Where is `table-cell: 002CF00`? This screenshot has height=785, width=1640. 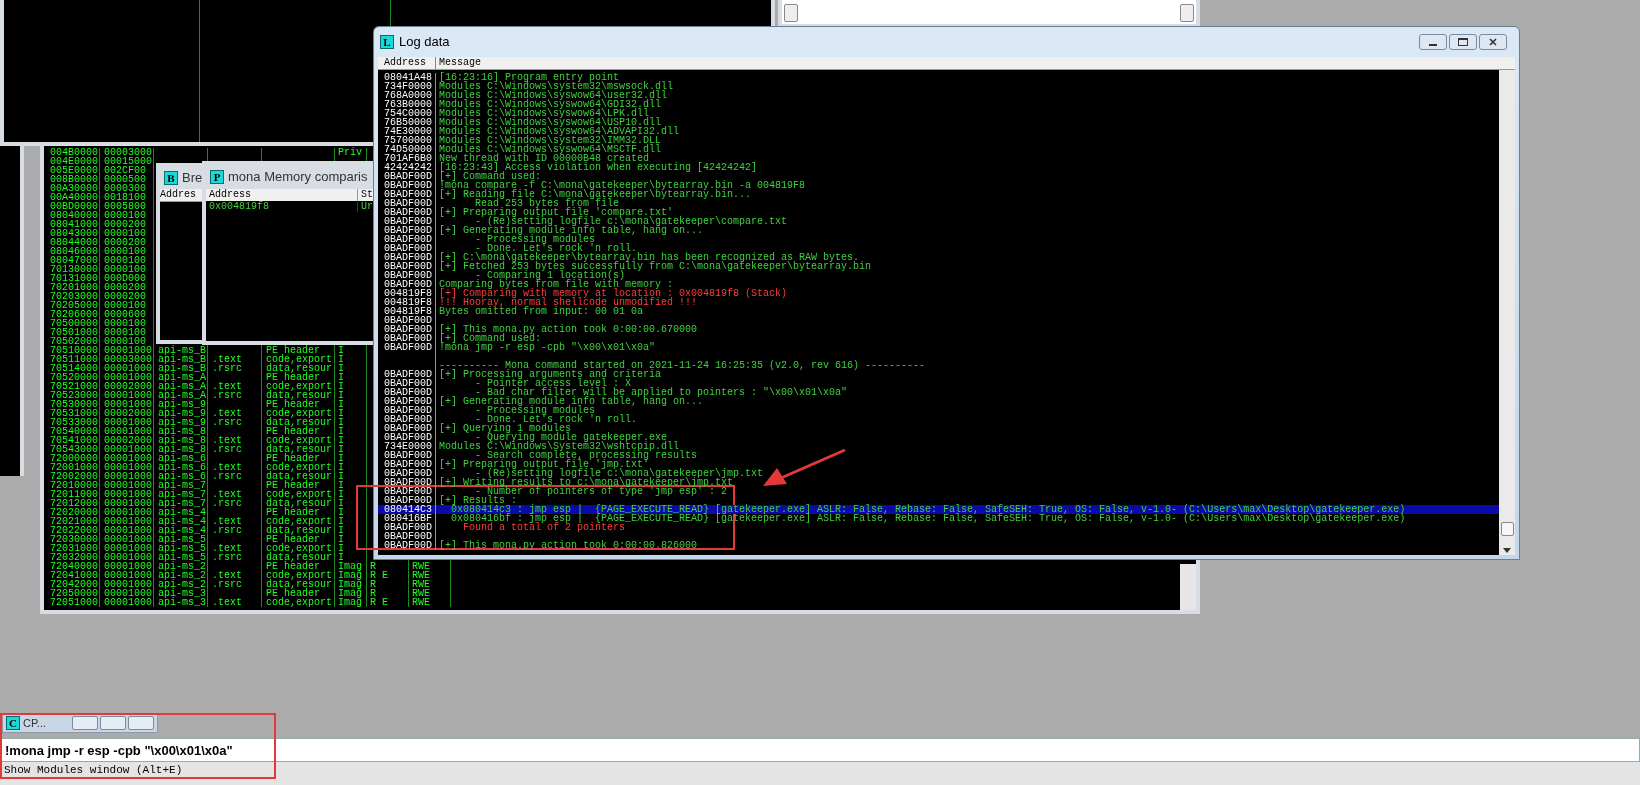 table-cell: 002CF00 is located at coordinates (127, 170).